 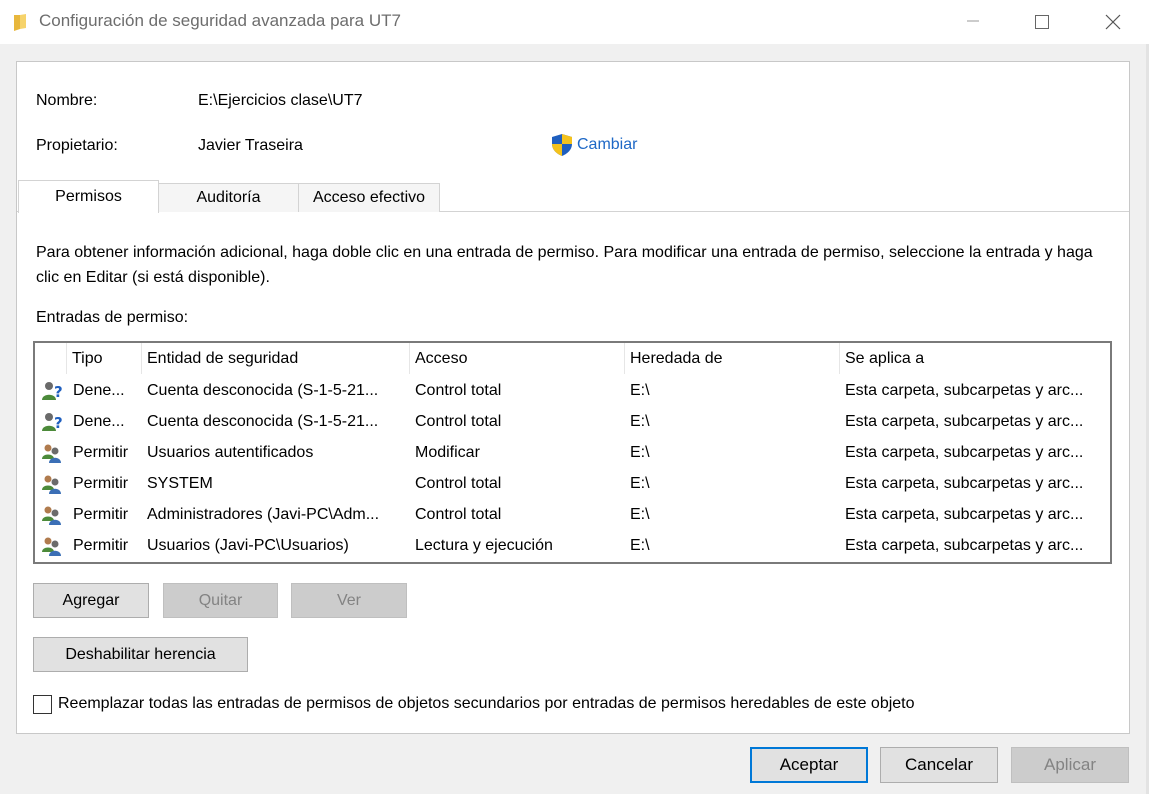 I want to click on column-header-heredada: Heredada de, so click(x=731, y=358).